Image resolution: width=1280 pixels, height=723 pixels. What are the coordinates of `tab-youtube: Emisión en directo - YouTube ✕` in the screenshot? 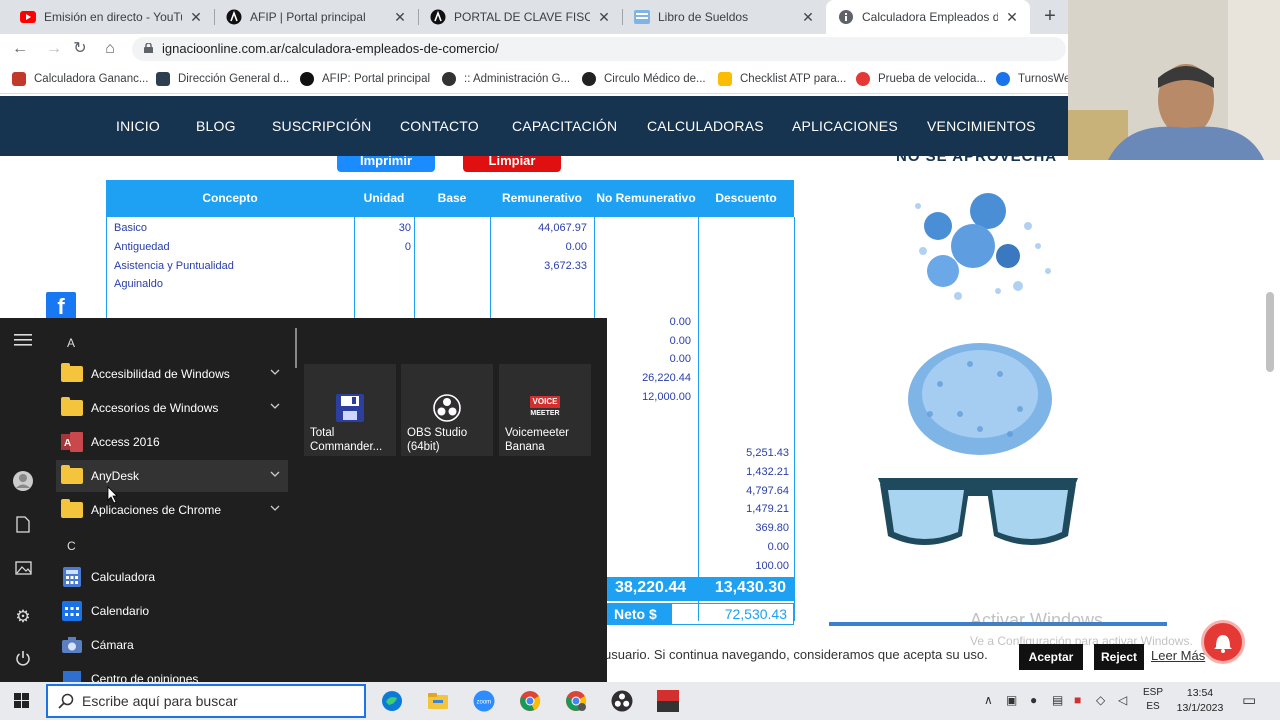 It's located at (111, 17).